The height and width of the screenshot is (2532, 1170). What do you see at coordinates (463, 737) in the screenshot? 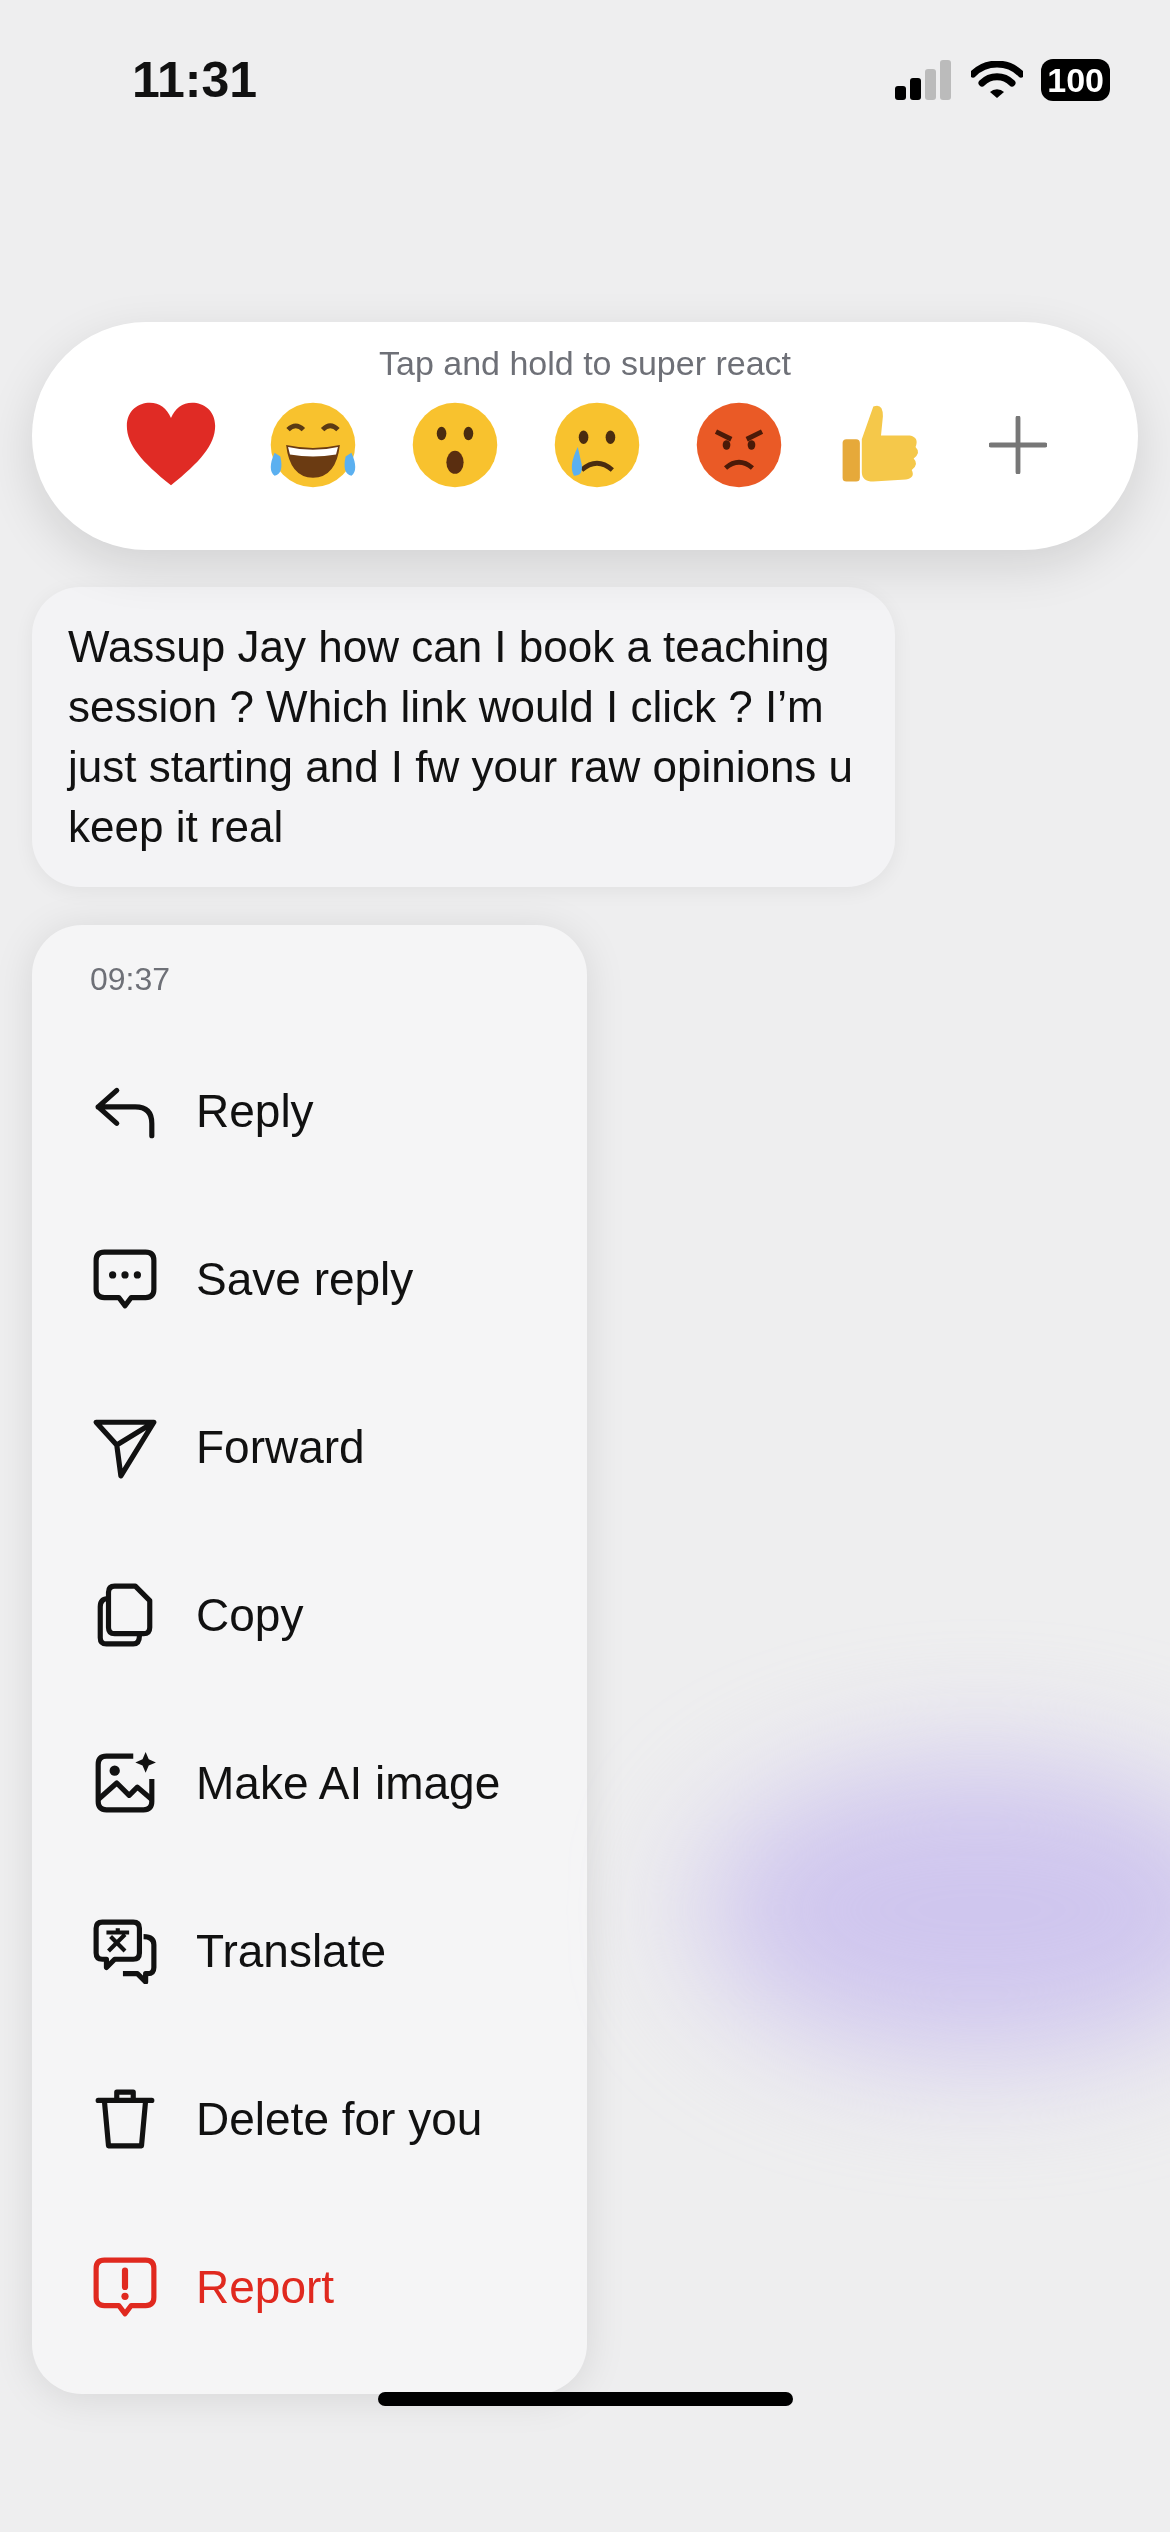
I see `message-bubble: Wassup Jay how can I book a teaching session ? Which link would I click ? I’m just starting and I fw your raw opinions u keep it real` at bounding box center [463, 737].